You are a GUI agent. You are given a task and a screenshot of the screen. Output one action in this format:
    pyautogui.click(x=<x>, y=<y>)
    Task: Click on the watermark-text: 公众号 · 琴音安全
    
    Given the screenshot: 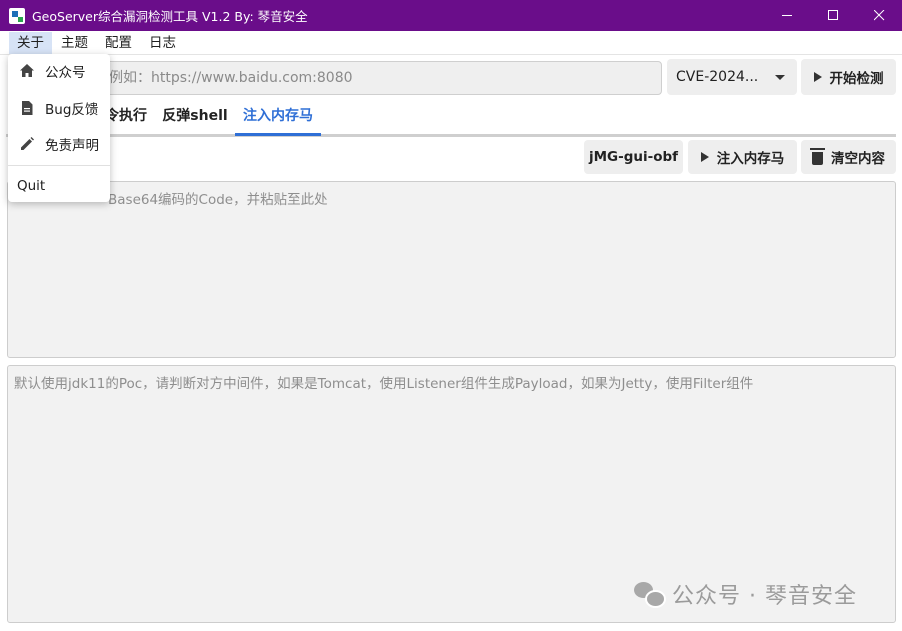 What is the action you would take?
    pyautogui.click(x=764, y=596)
    